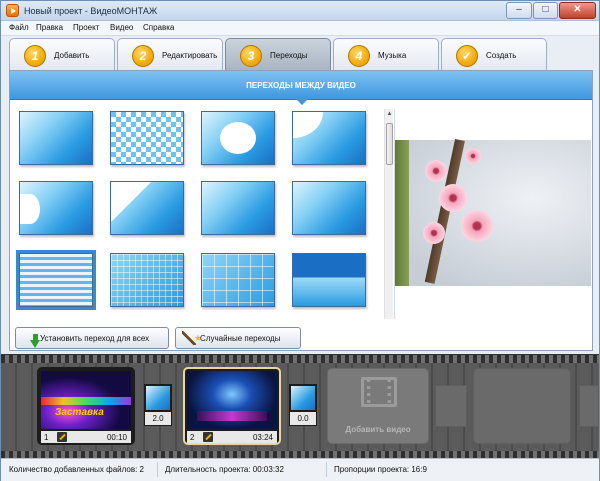  I want to click on transition-tile-corner, so click(329, 138).